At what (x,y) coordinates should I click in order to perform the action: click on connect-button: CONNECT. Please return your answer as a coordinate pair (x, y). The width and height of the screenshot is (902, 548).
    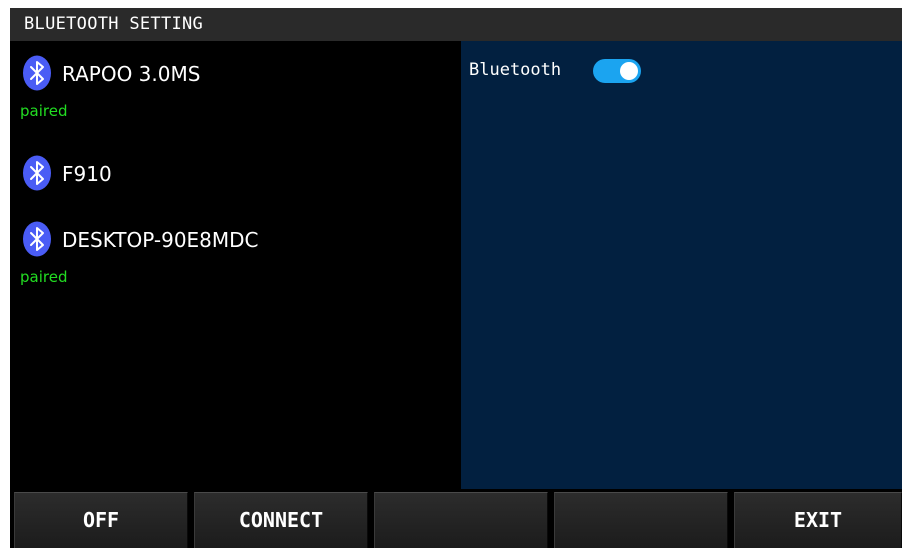
    Looking at the image, I should click on (281, 520).